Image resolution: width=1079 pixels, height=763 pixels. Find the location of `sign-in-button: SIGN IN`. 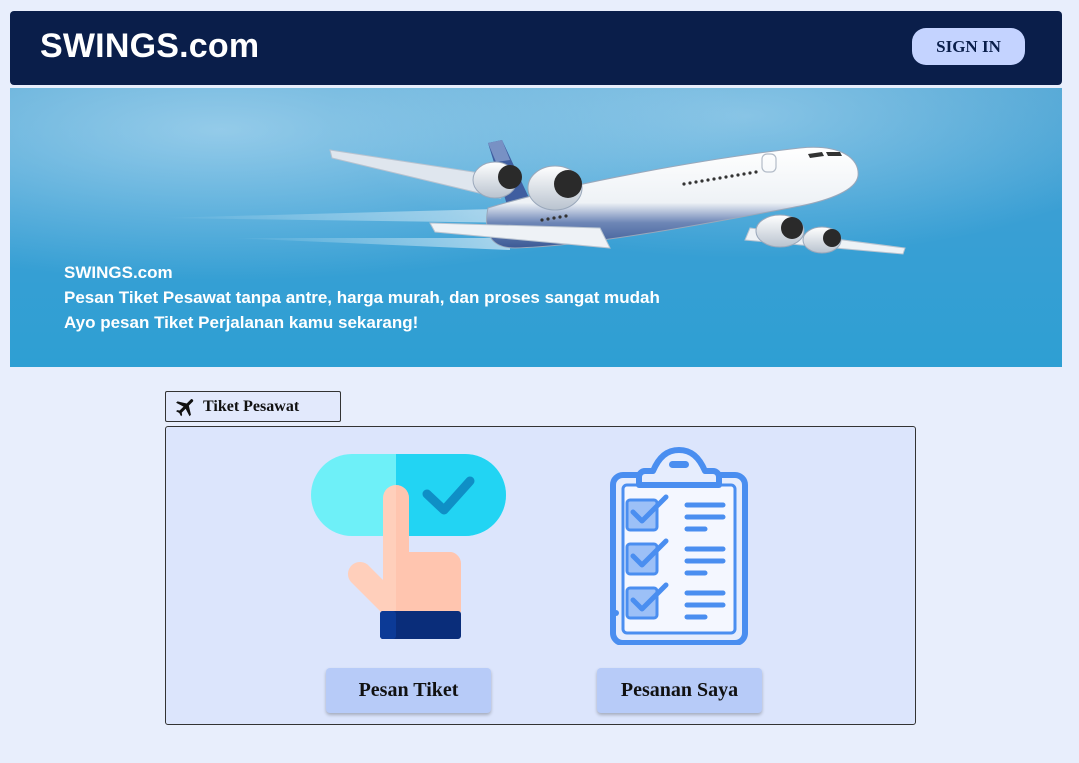

sign-in-button: SIGN IN is located at coordinates (968, 46).